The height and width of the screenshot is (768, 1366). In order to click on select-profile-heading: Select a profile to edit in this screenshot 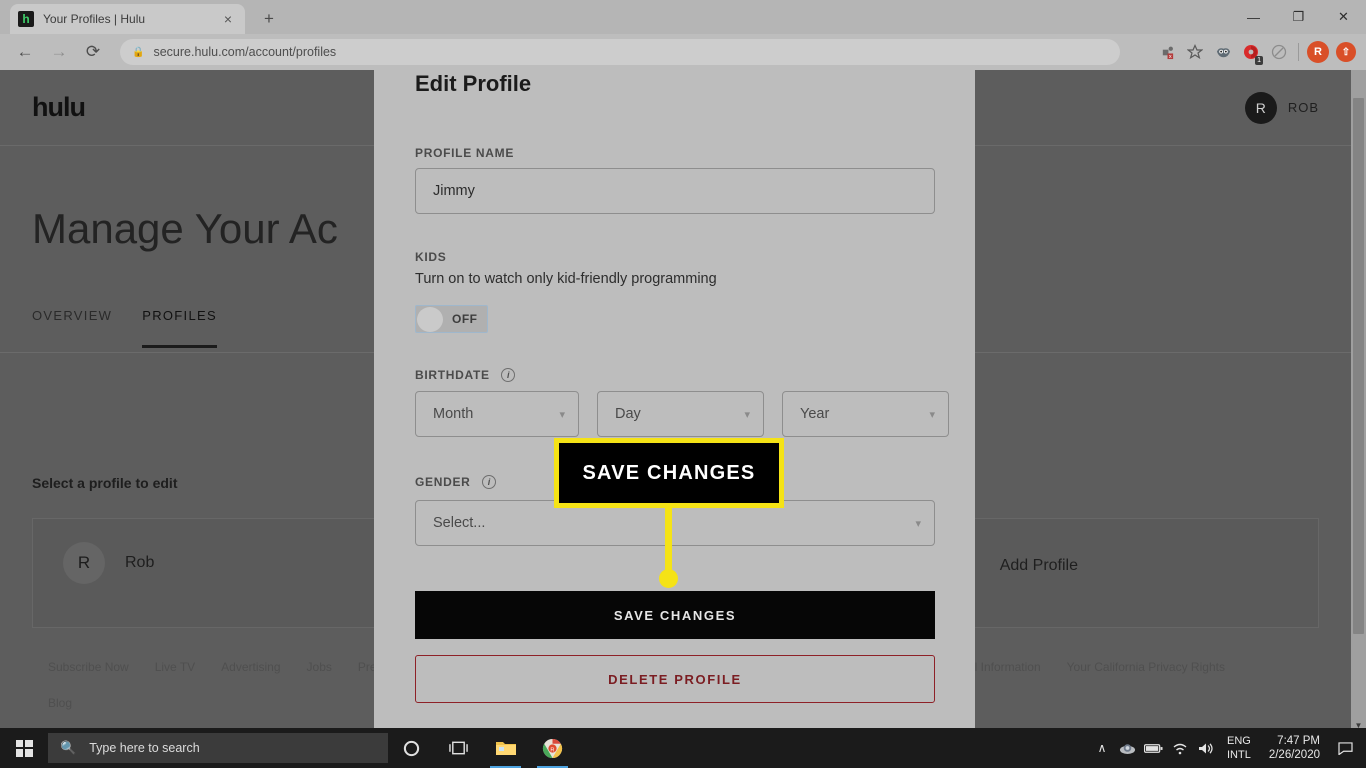, I will do `click(105, 483)`.